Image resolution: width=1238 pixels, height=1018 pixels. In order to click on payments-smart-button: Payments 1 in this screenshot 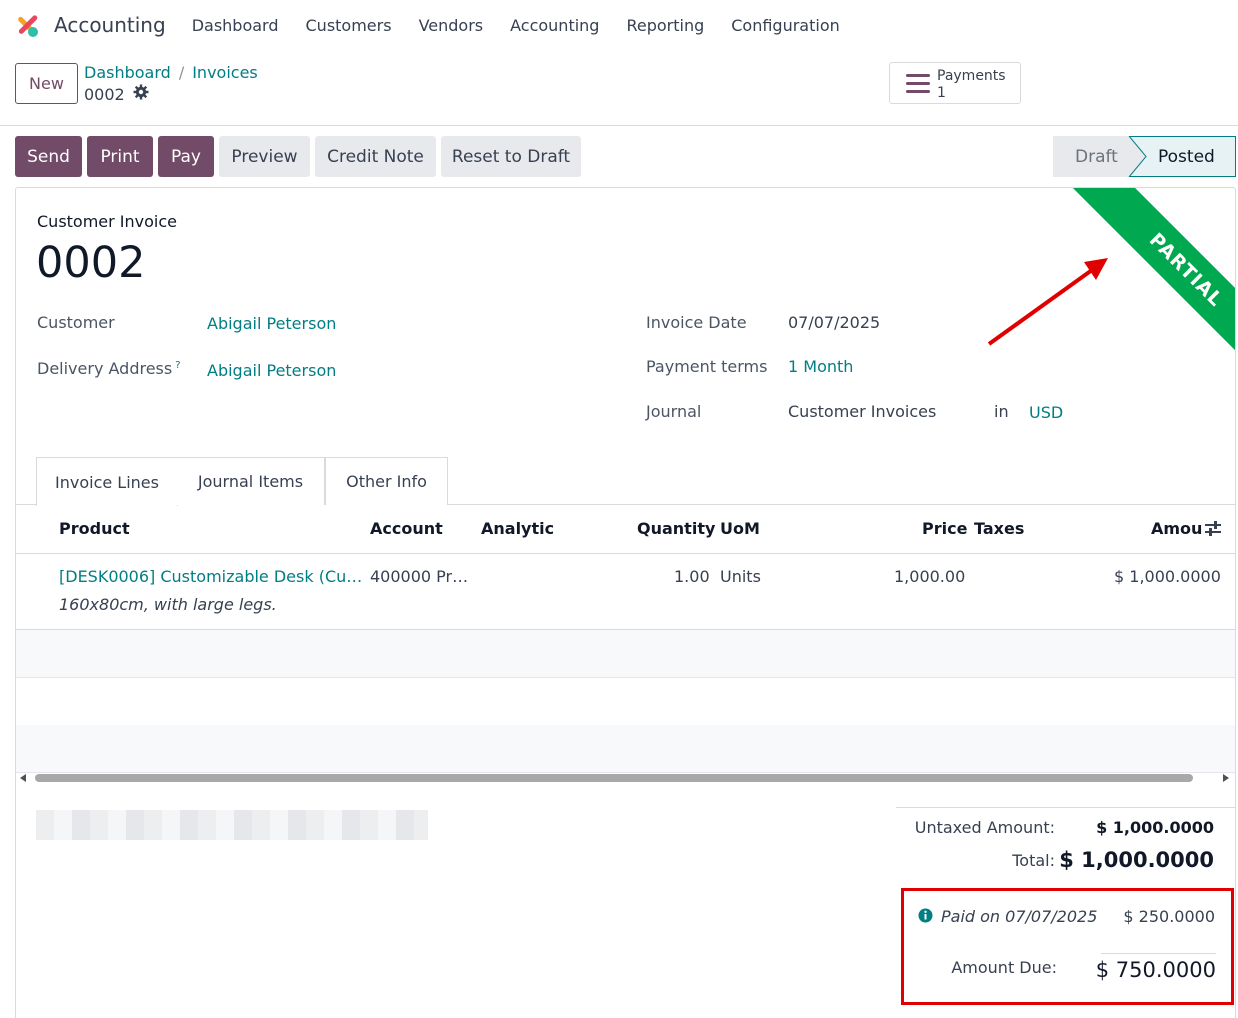, I will do `click(955, 83)`.